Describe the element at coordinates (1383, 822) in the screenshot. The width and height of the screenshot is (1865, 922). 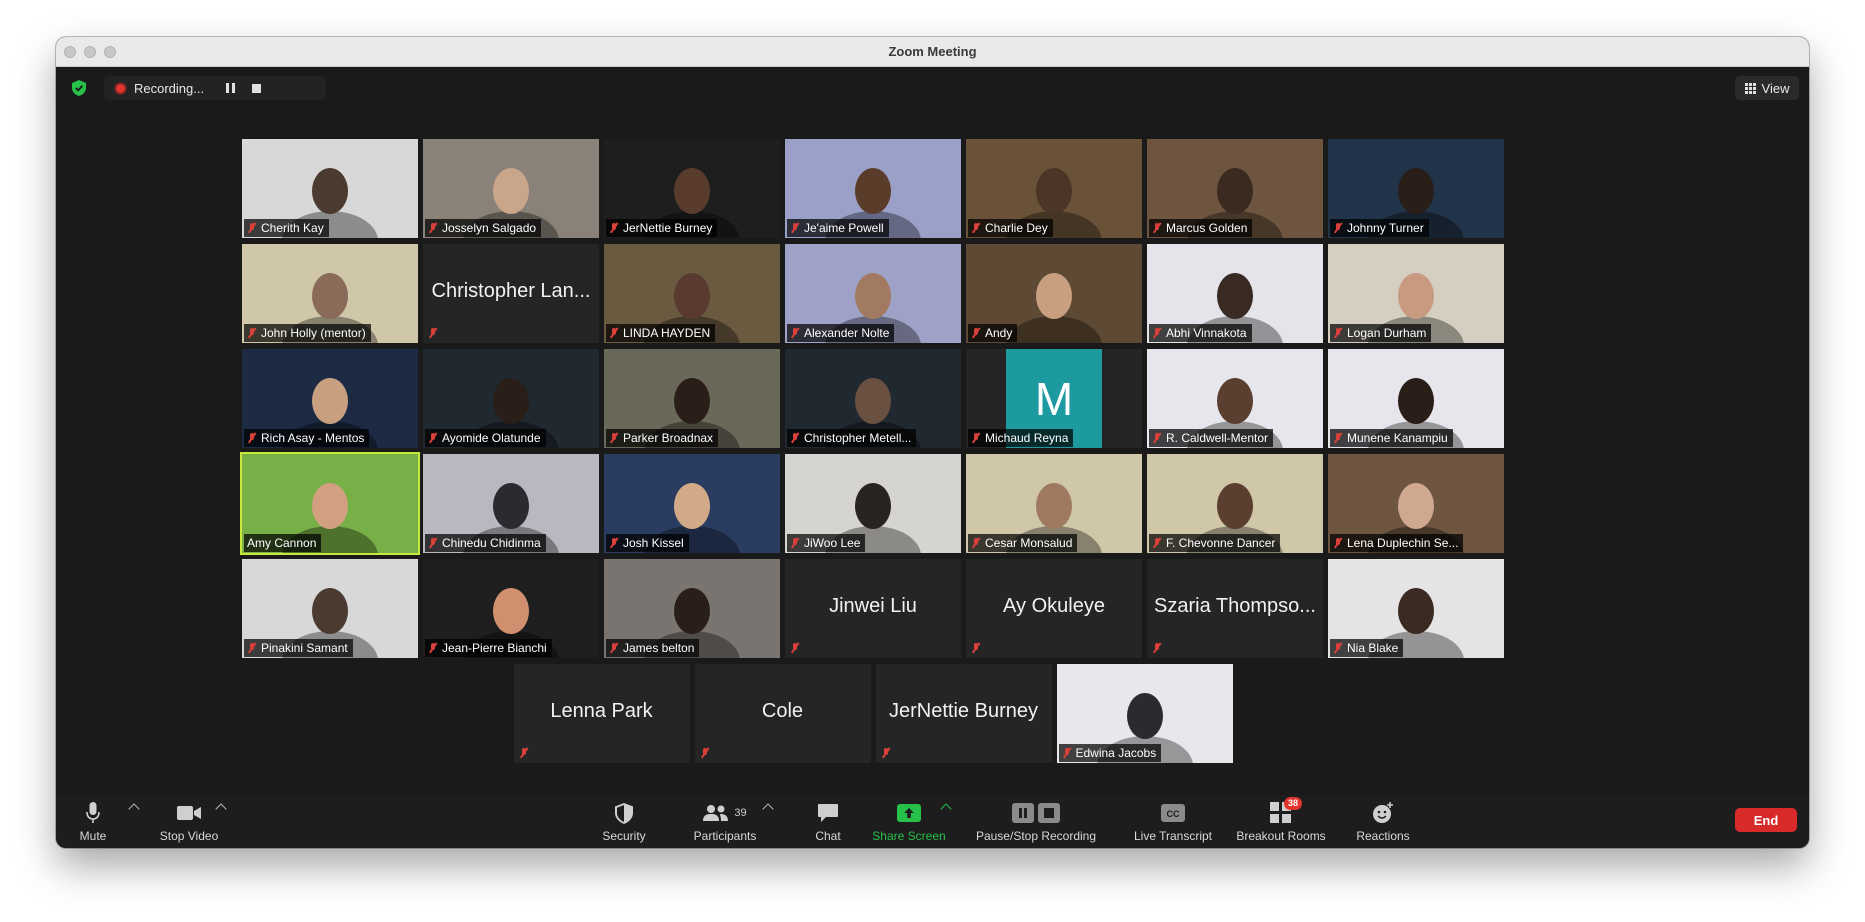
I see `reactions-button: Reactions` at that location.